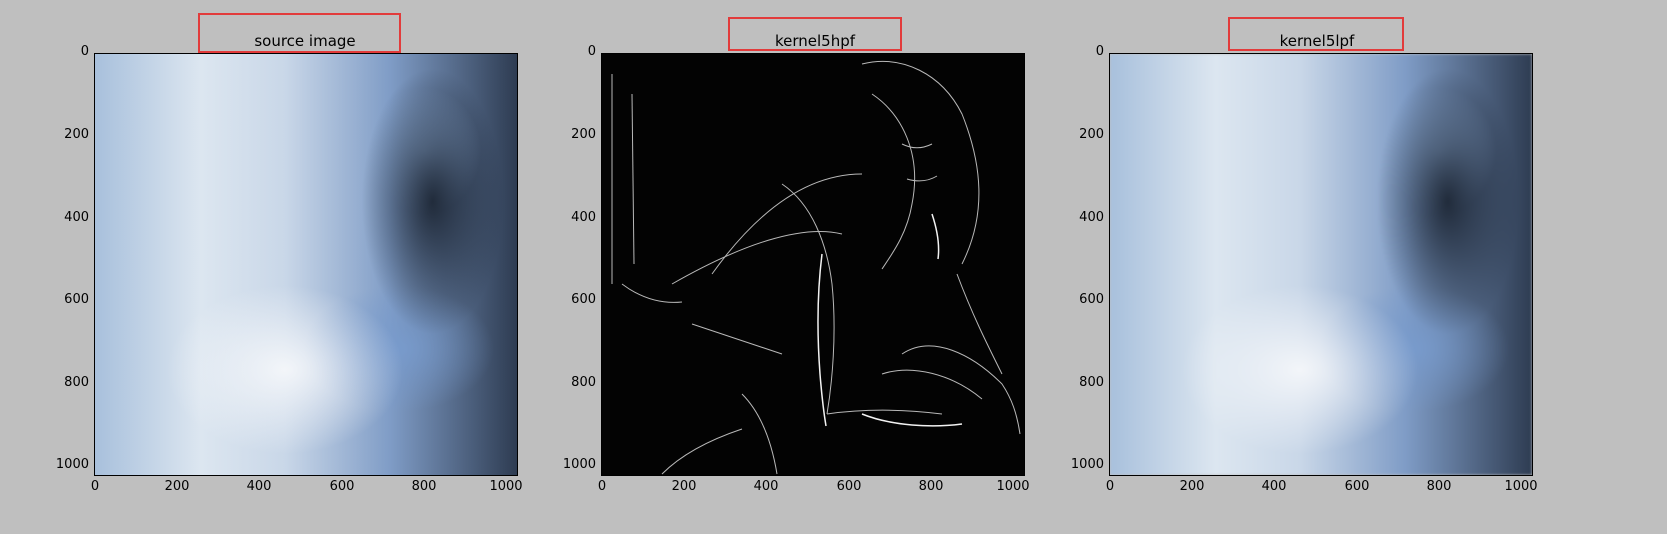 This screenshot has height=534, width=1667. What do you see at coordinates (1521, 486) in the screenshot?
I see `x-tick-label: 1000` at bounding box center [1521, 486].